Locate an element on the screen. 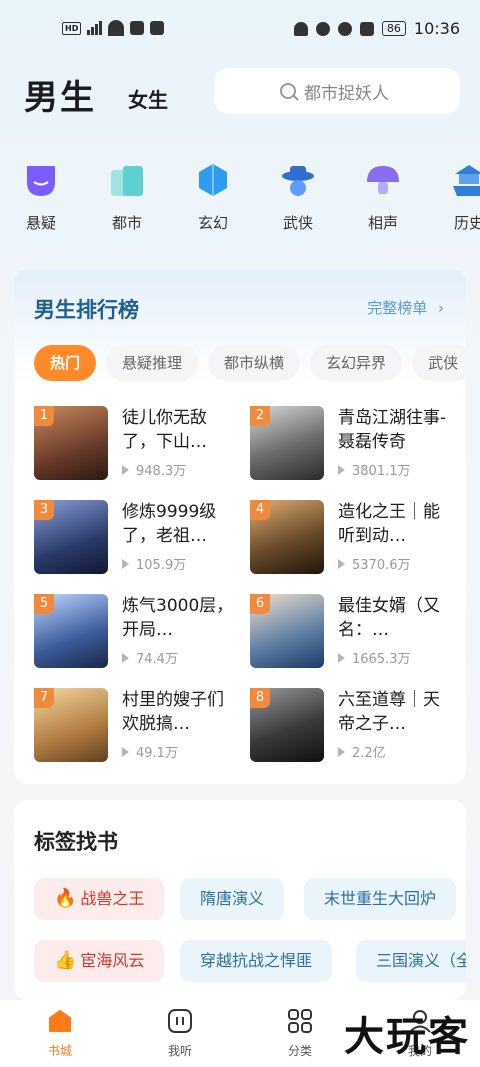  tab-female: 女生 is located at coordinates (148, 98).